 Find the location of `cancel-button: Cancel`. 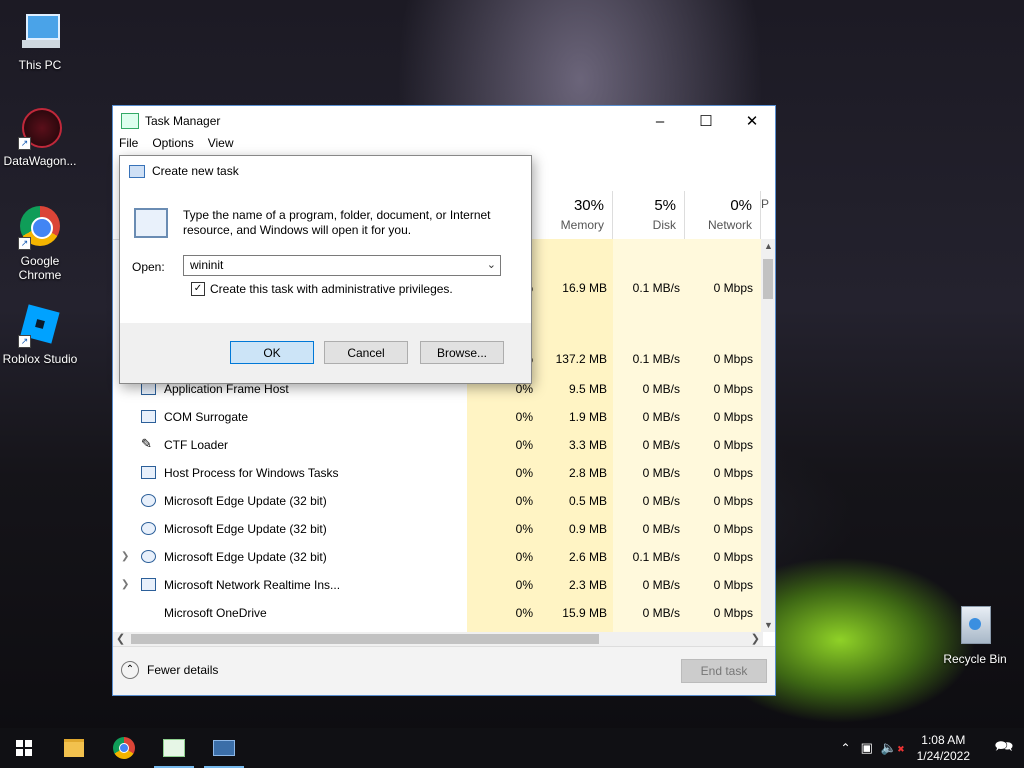

cancel-button: Cancel is located at coordinates (366, 352).